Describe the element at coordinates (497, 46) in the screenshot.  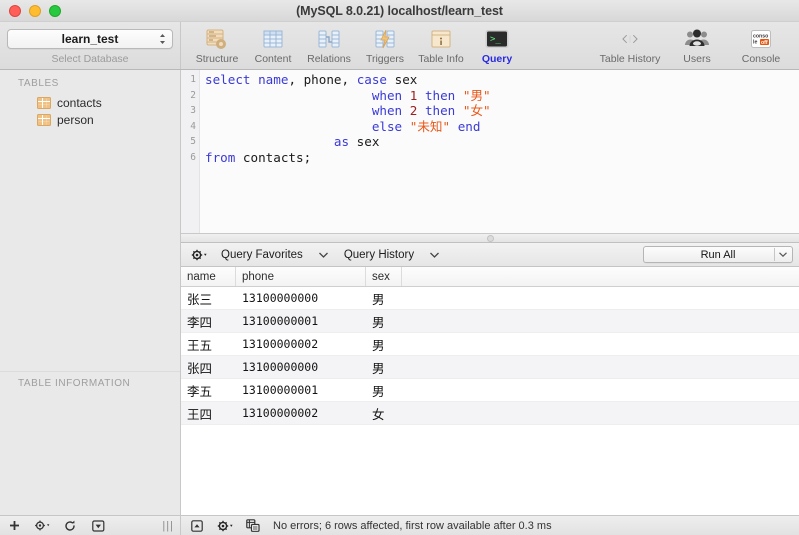
I see `tab-query: >_ Query` at that location.